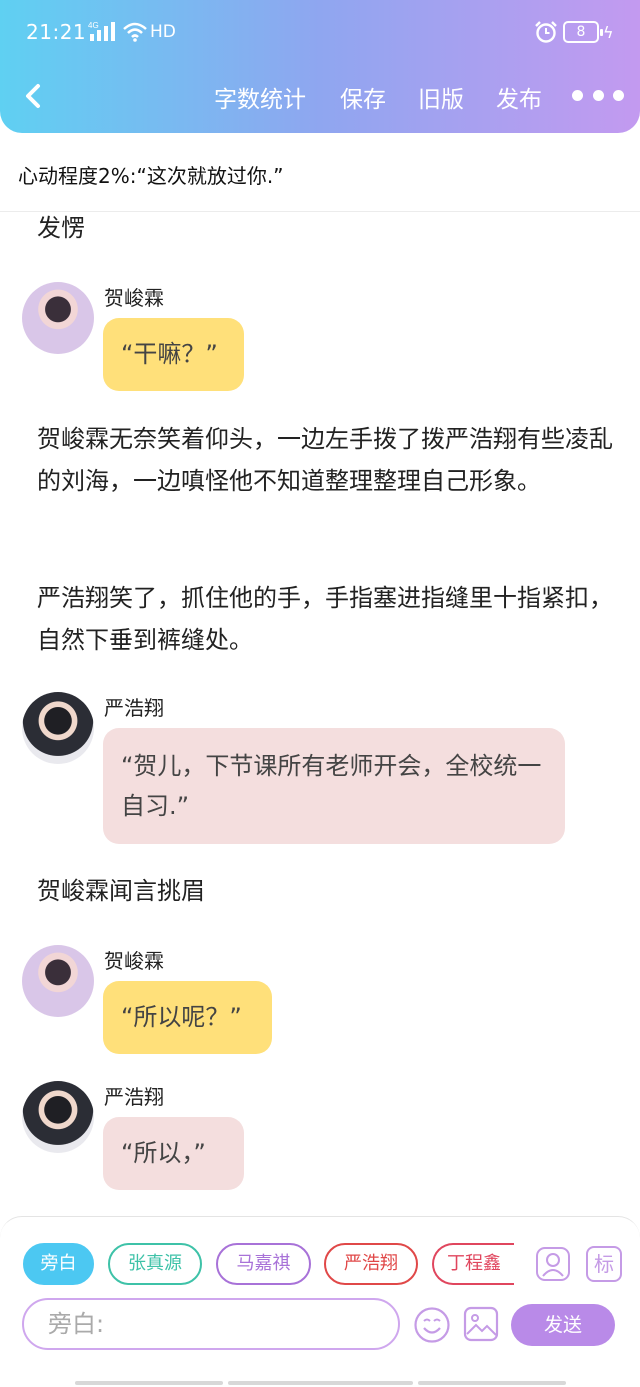 This screenshot has height=1387, width=640. What do you see at coordinates (61, 228) in the screenshot?
I see `narration-text: 发愣` at bounding box center [61, 228].